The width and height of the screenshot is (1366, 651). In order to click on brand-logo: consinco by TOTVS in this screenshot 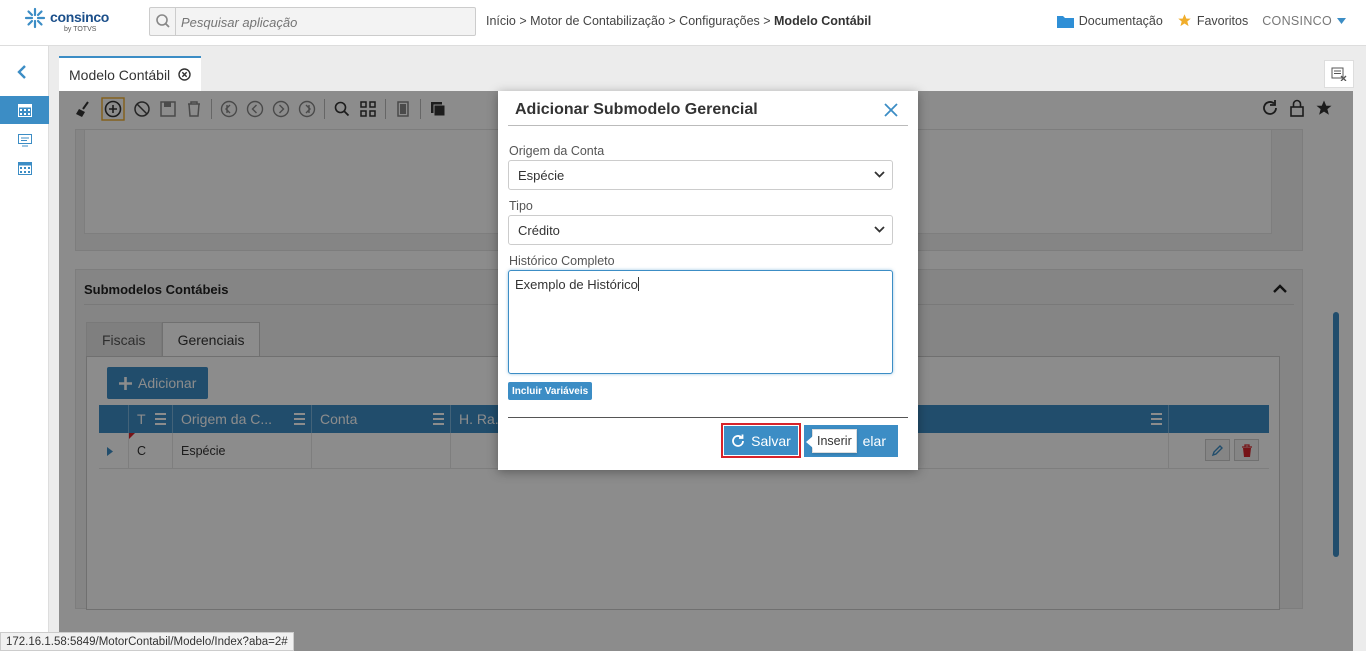, I will do `click(79, 23)`.